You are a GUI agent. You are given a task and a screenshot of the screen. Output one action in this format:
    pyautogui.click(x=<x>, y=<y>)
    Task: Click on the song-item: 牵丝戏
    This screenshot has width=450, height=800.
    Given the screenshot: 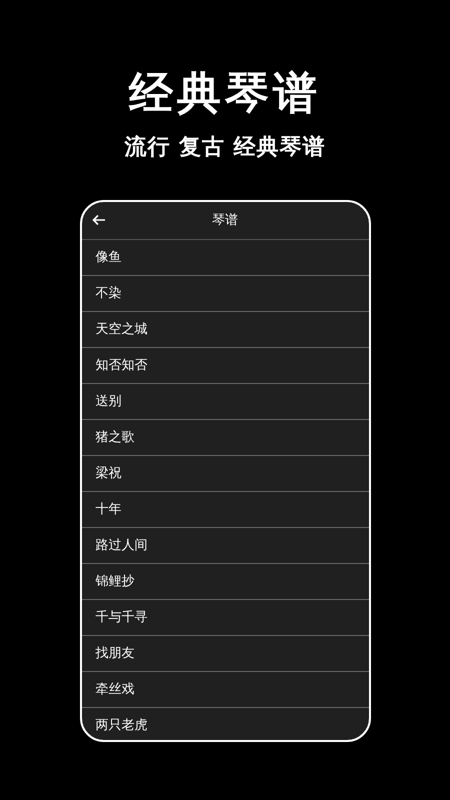 What is the action you would take?
    pyautogui.click(x=225, y=690)
    